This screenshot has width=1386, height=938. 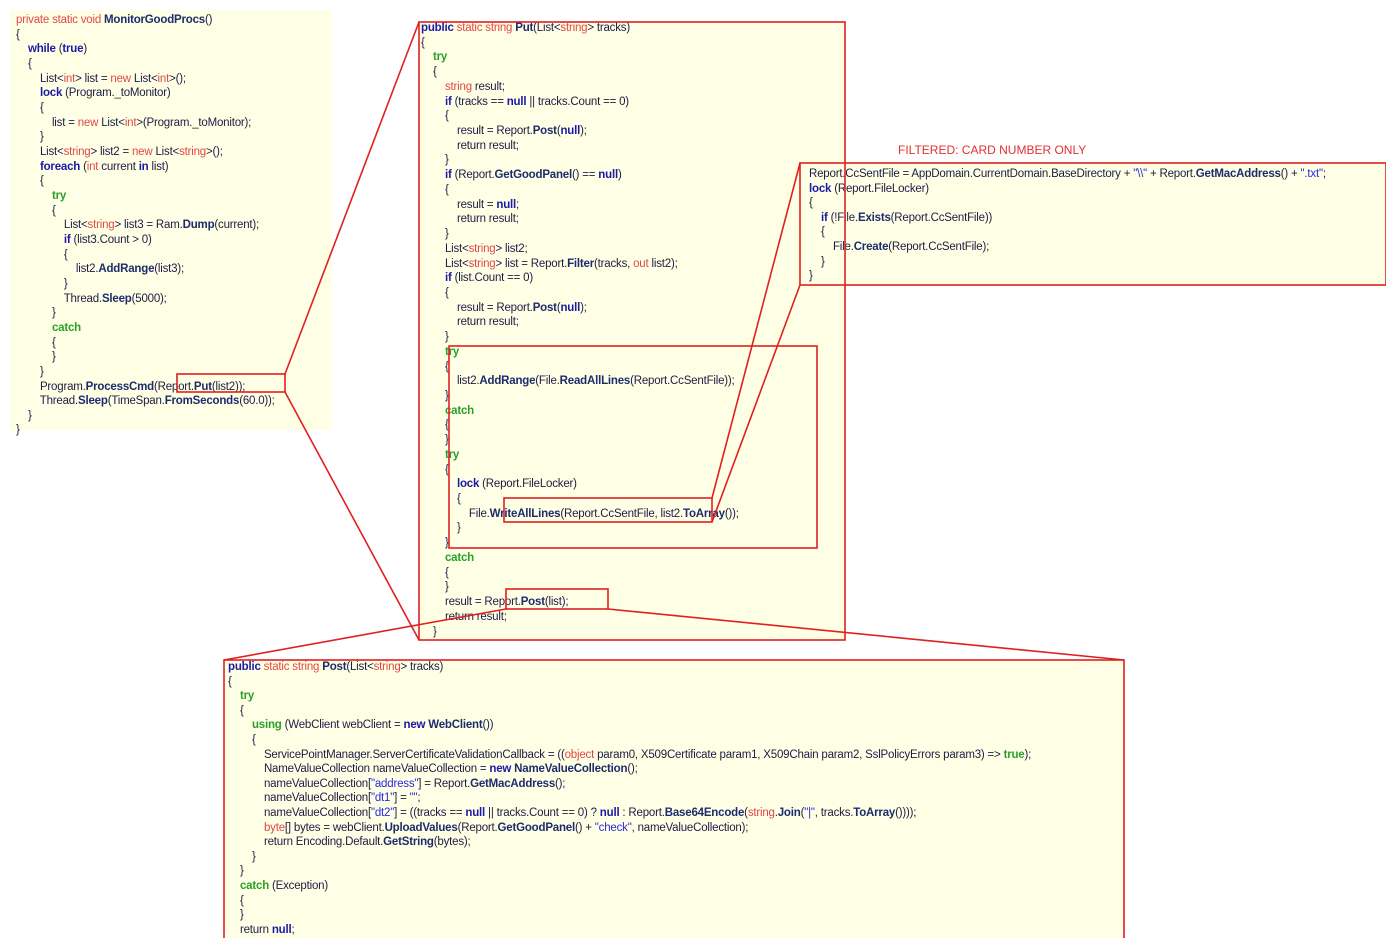 What do you see at coordinates (408, 842) in the screenshot?
I see `code-token: GetString` at bounding box center [408, 842].